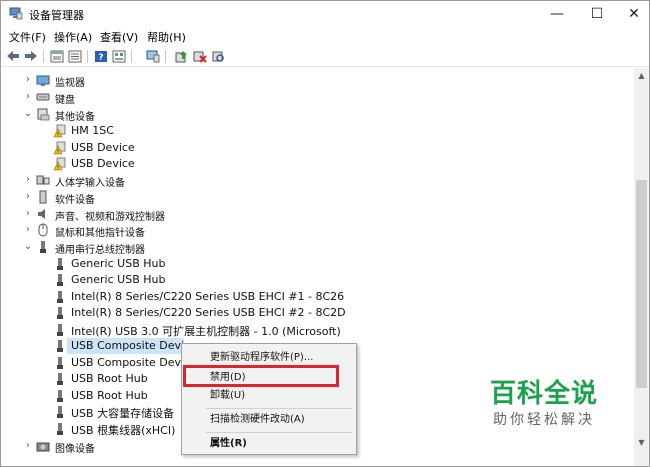 This screenshot has width=650, height=467. I want to click on tree-label: 键盘, so click(65, 100).